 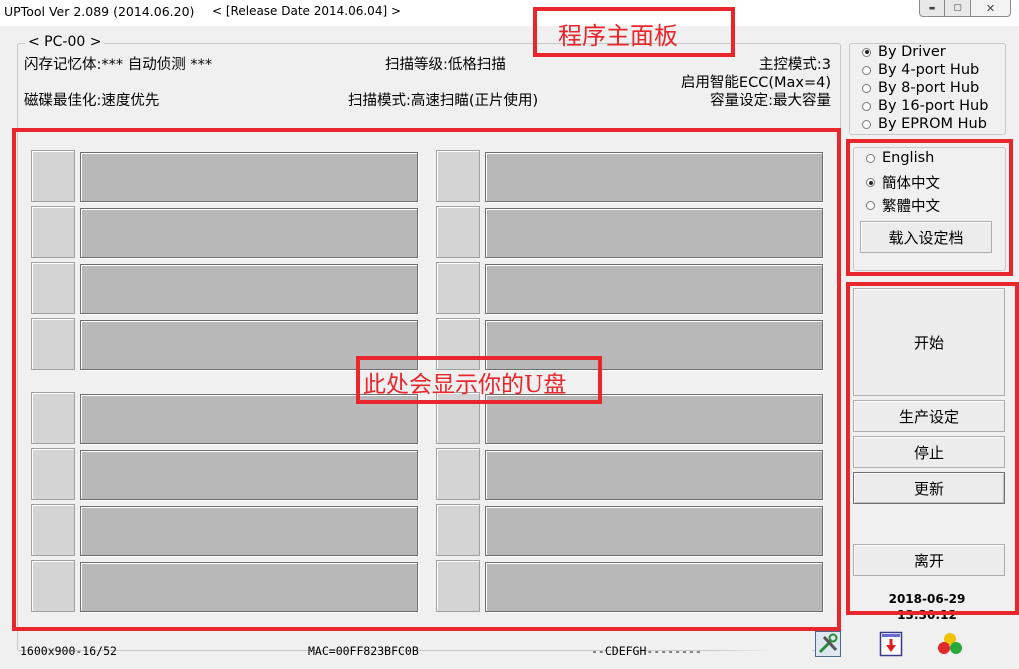 What do you see at coordinates (465, 385) in the screenshot?
I see `annotation-udisk-label: 此处会显示你的U盘` at bounding box center [465, 385].